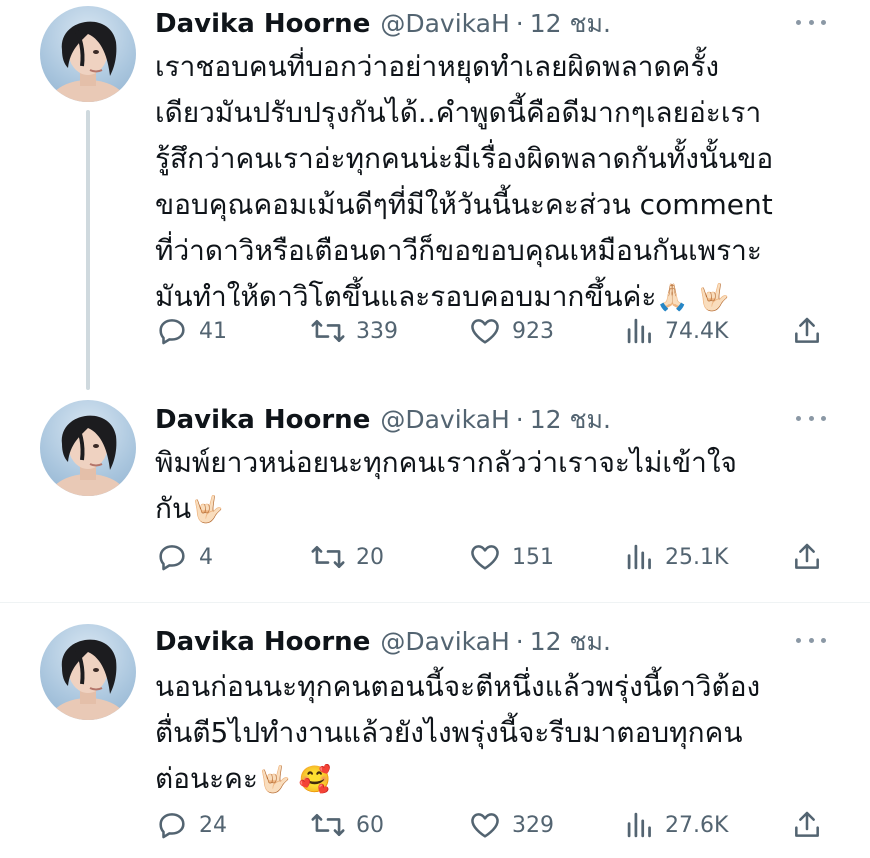  What do you see at coordinates (533, 557) in the screenshot?
I see `like-count: 151` at bounding box center [533, 557].